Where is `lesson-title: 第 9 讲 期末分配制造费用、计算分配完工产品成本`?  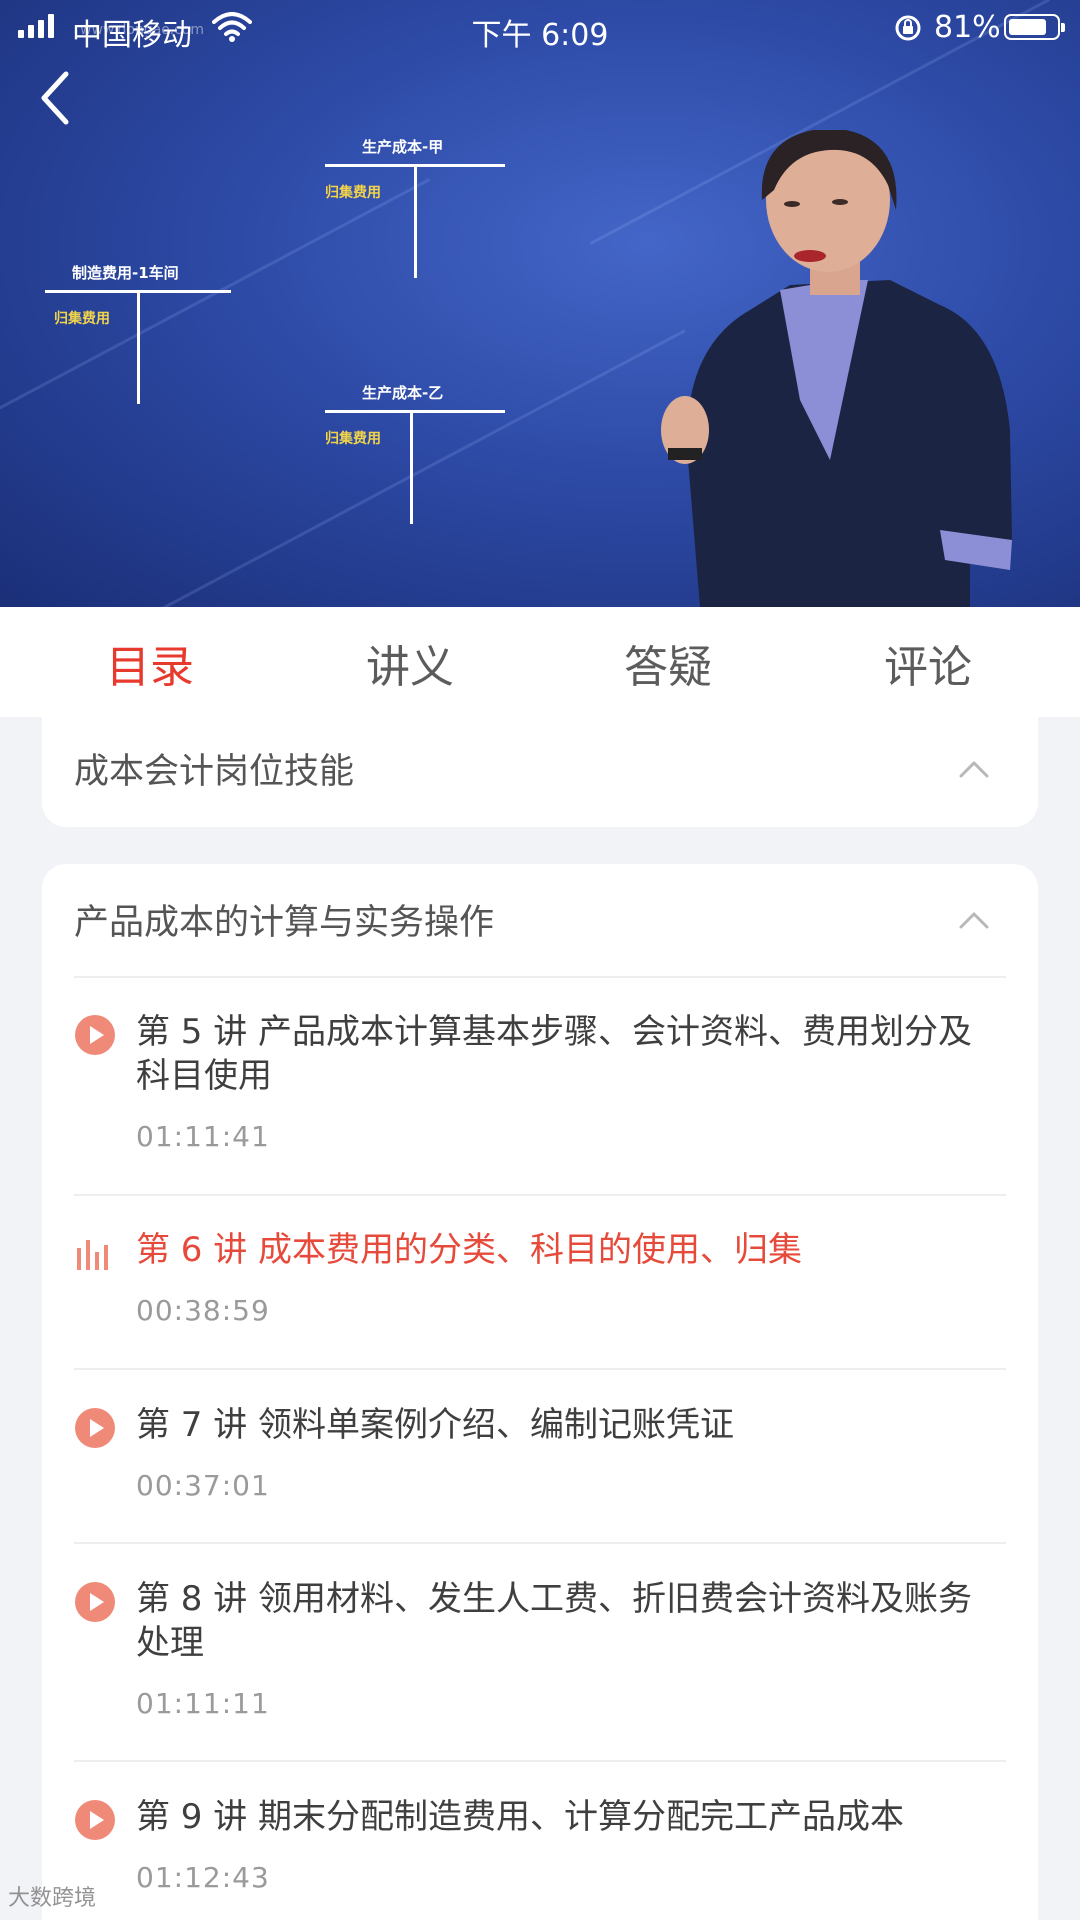 lesson-title: 第 9 讲 期末分配制造费用、计算分配完工产品成本 is located at coordinates (520, 1817).